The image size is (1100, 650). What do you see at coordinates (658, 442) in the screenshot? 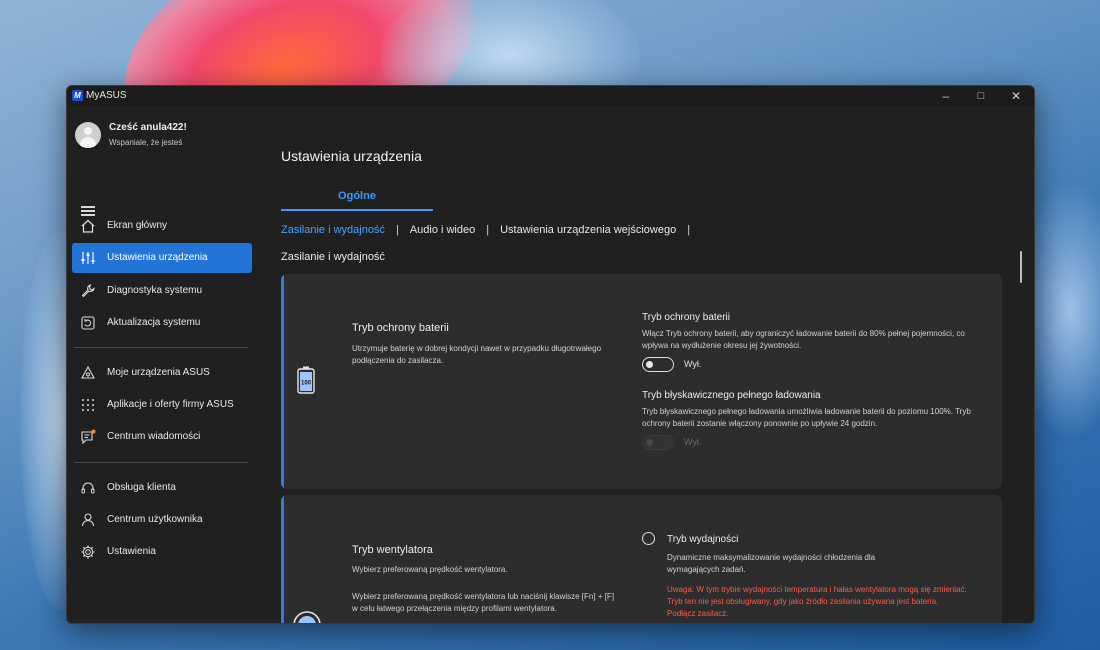
I see `instant-full-charge-toggle` at bounding box center [658, 442].